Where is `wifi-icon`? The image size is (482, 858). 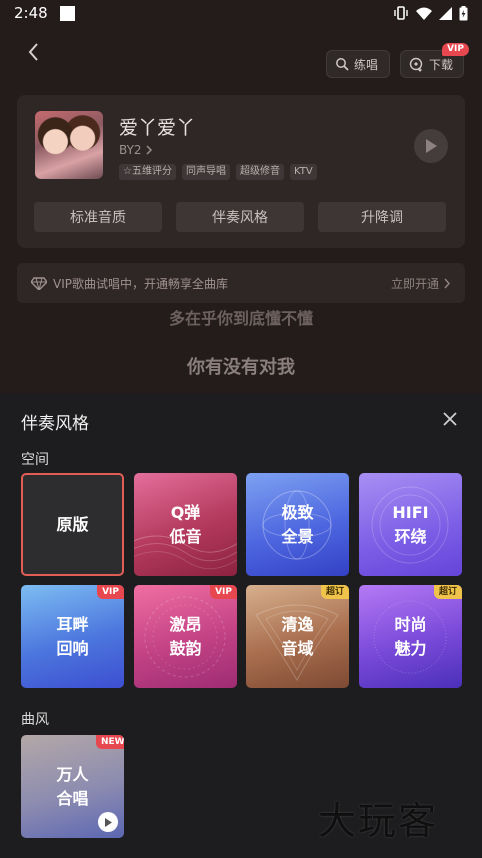 wifi-icon is located at coordinates (424, 13).